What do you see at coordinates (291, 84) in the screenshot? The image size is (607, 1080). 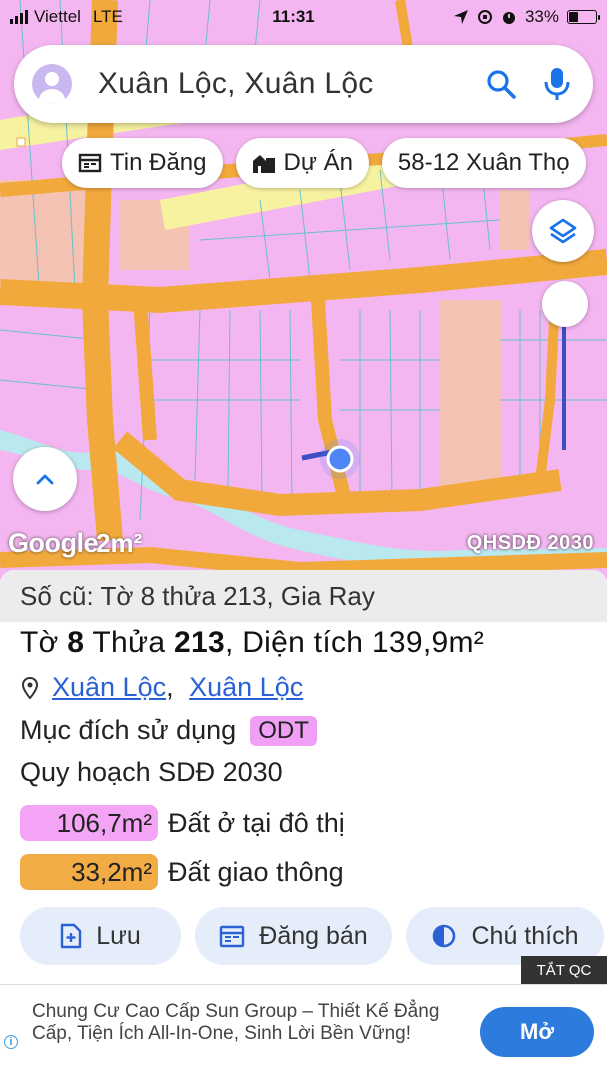 I see `search-input: Xuân Lộc, Xuân Lộc` at bounding box center [291, 84].